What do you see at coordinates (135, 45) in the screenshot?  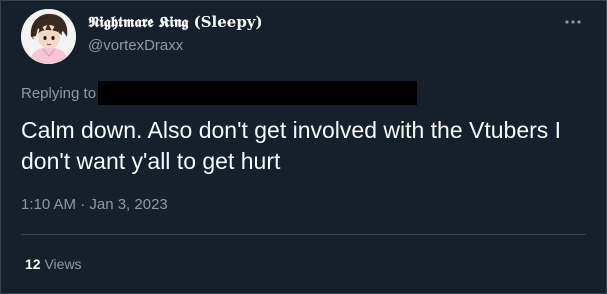 I see `author-handle: @vortexDraxx` at bounding box center [135, 45].